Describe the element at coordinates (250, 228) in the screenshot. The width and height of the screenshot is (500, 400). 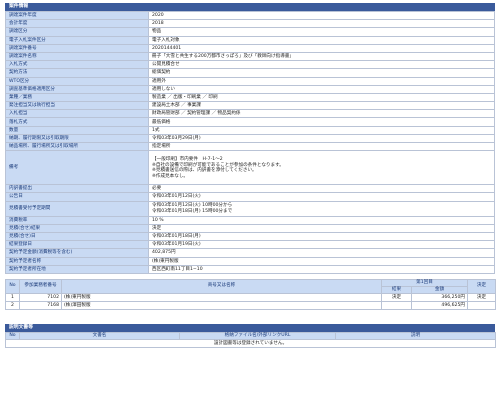
I see `info-row: 見積(合せ)結果 決定` at that location.